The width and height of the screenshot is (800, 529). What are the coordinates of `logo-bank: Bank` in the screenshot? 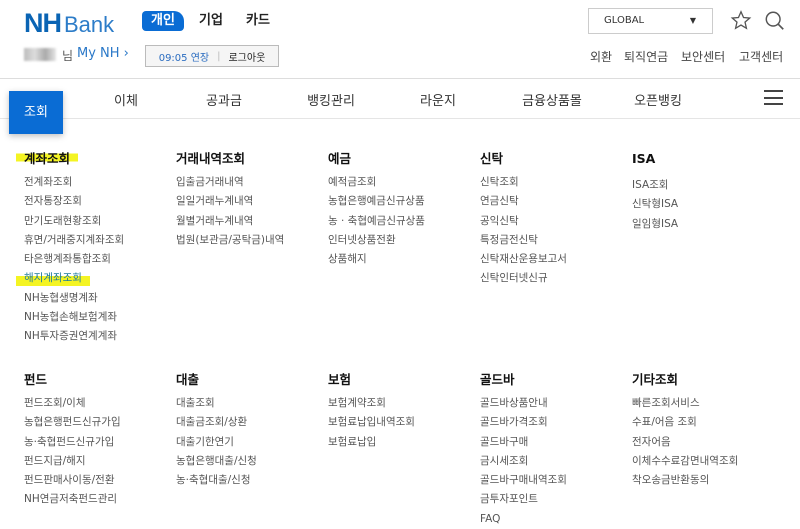 It's located at (89, 24).